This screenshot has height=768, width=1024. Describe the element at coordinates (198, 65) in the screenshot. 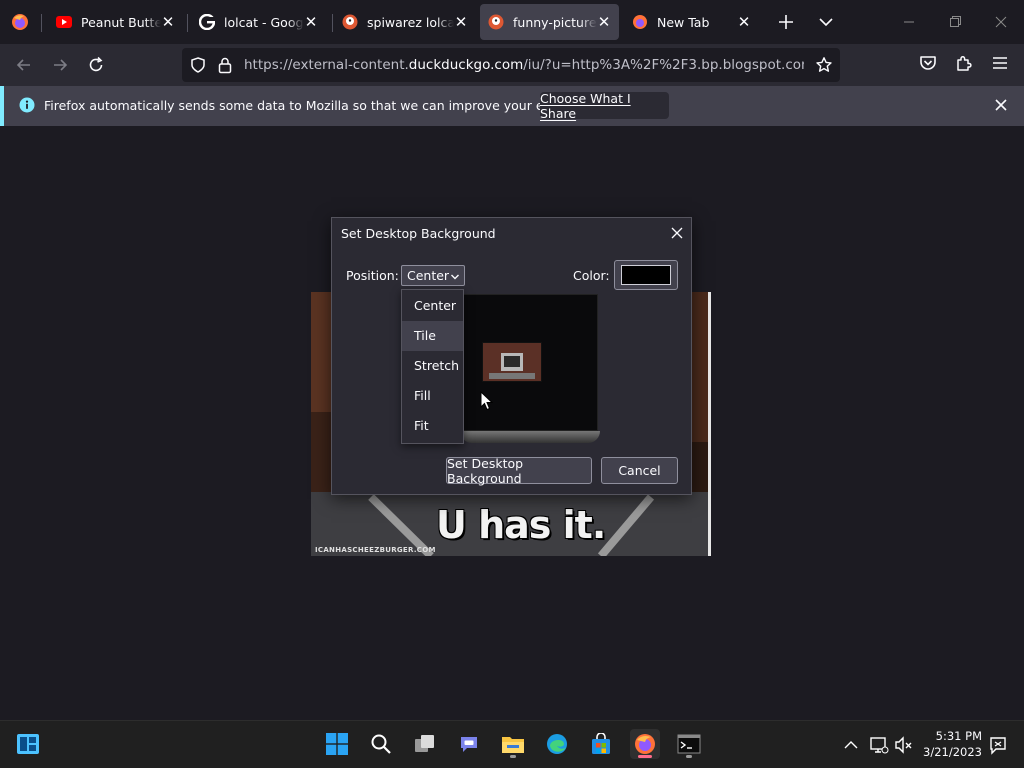

I see `tracking-protection-shield-icon` at that location.